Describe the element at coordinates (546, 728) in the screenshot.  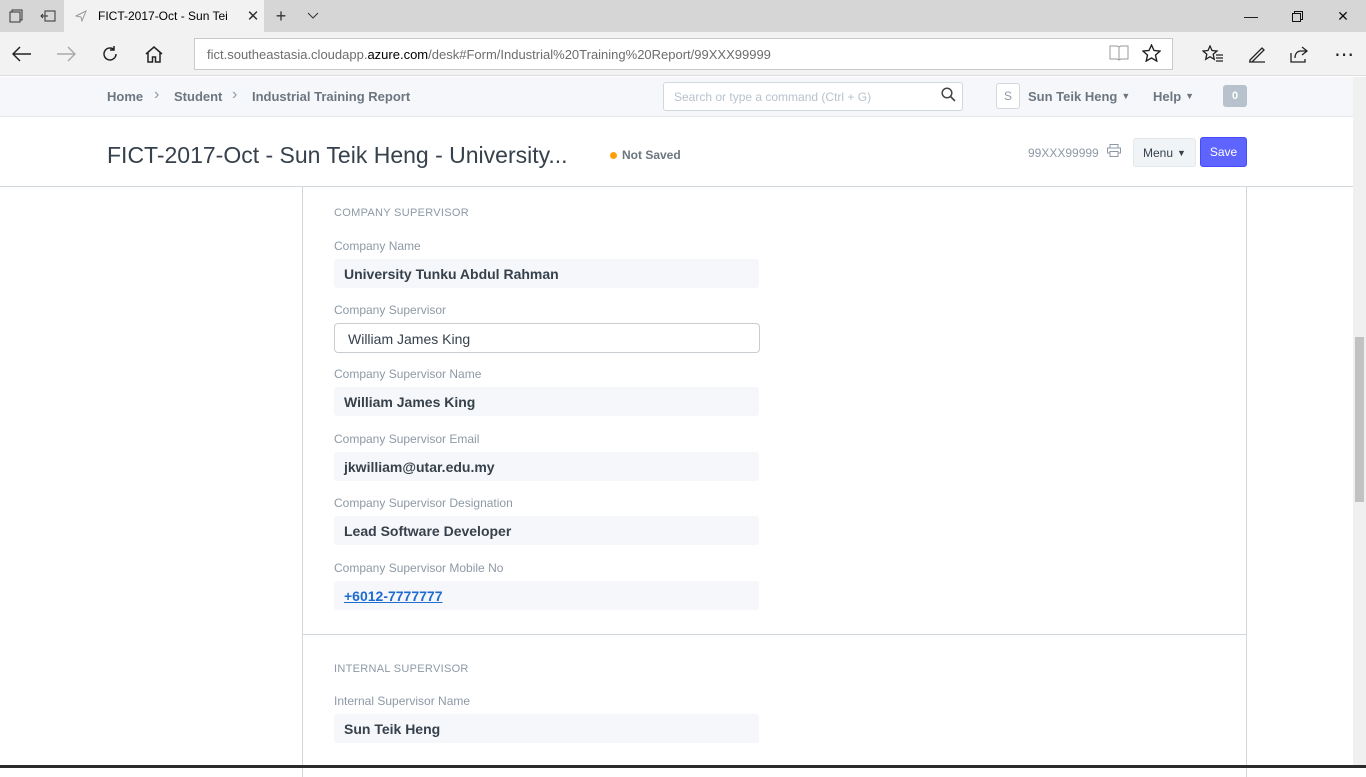
I see `internal-supervisor-name-value: Sun Teik Heng` at that location.